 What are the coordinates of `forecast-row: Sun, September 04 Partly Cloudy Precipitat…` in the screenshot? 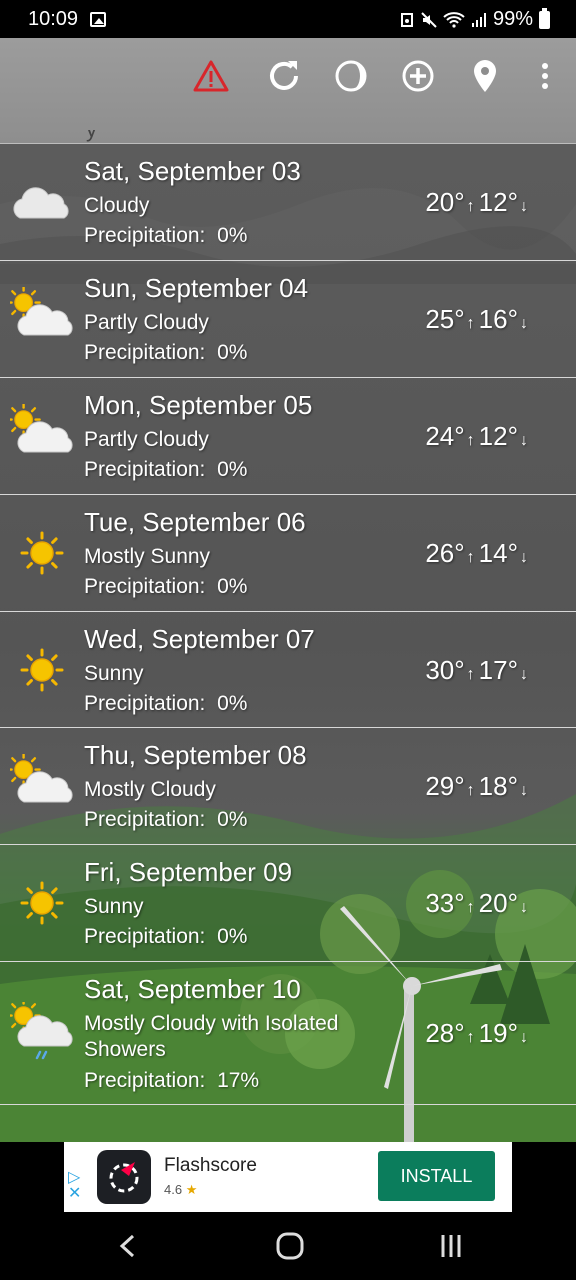 It's located at (288, 319).